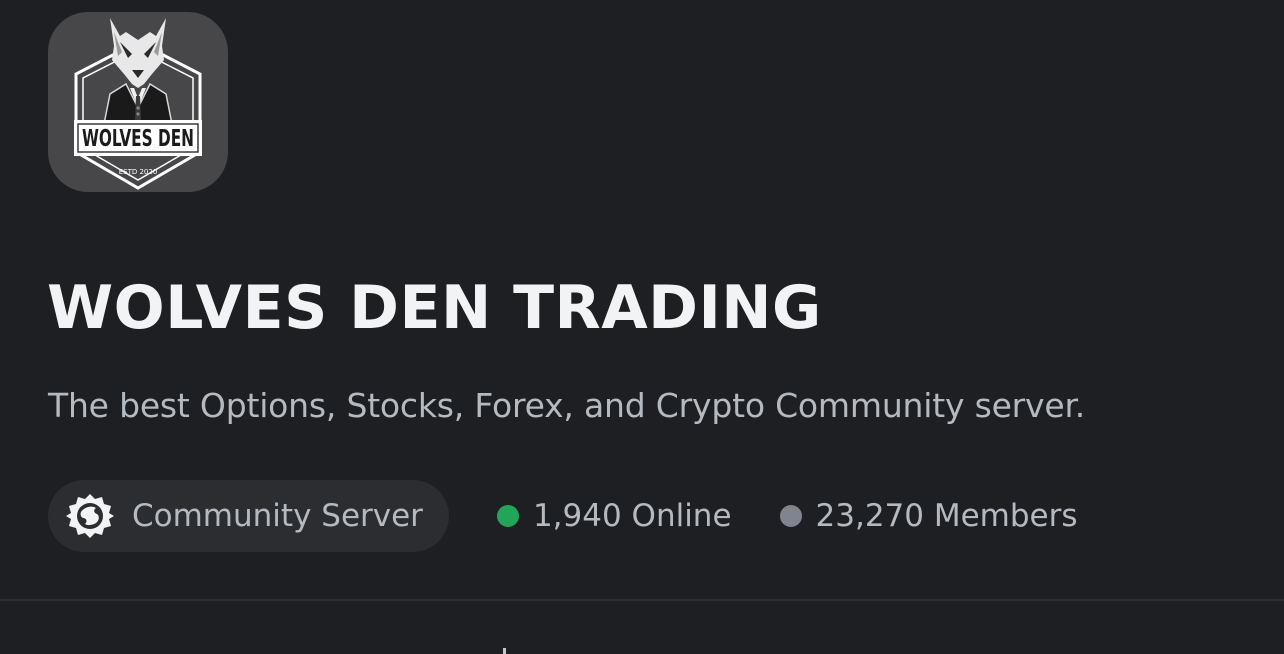 The image size is (1284, 654). Describe the element at coordinates (642, 600) in the screenshot. I see `section-divider` at that location.